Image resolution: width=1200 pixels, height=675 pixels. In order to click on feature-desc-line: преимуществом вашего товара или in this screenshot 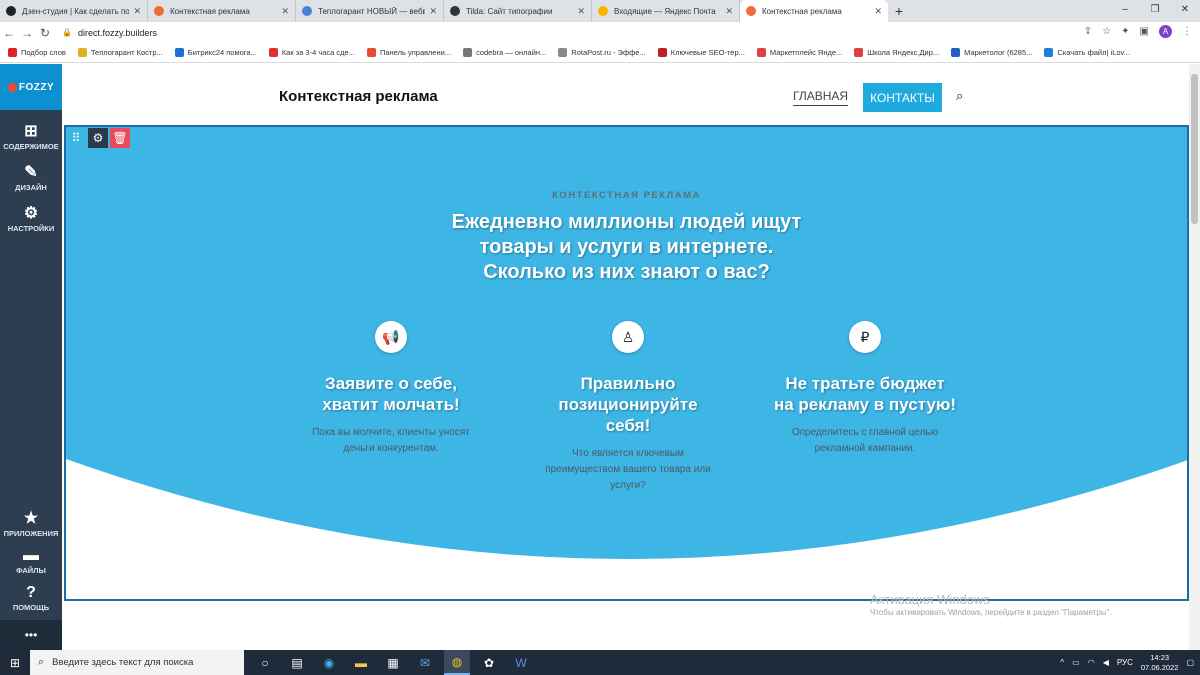, I will do `click(628, 469)`.